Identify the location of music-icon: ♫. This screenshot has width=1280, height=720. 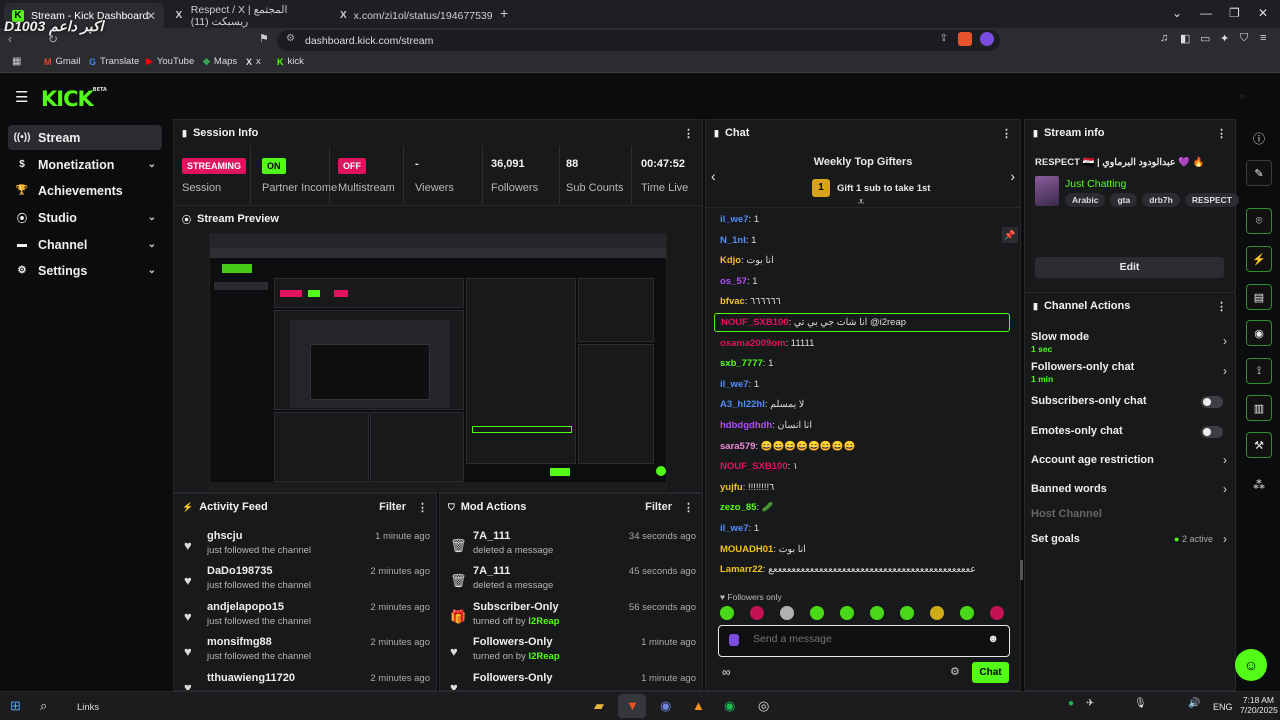
(1164, 38).